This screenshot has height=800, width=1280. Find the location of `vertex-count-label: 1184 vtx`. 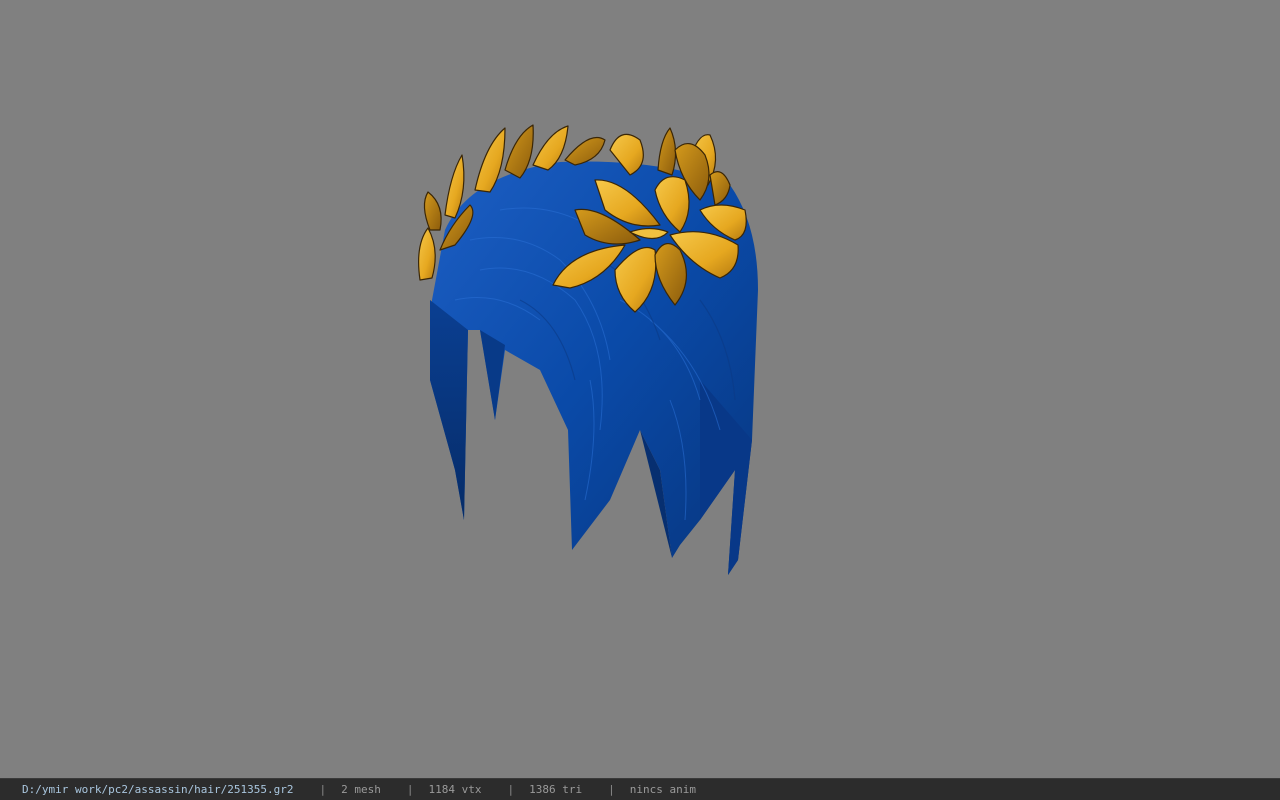

vertex-count-label: 1184 vtx is located at coordinates (455, 789).